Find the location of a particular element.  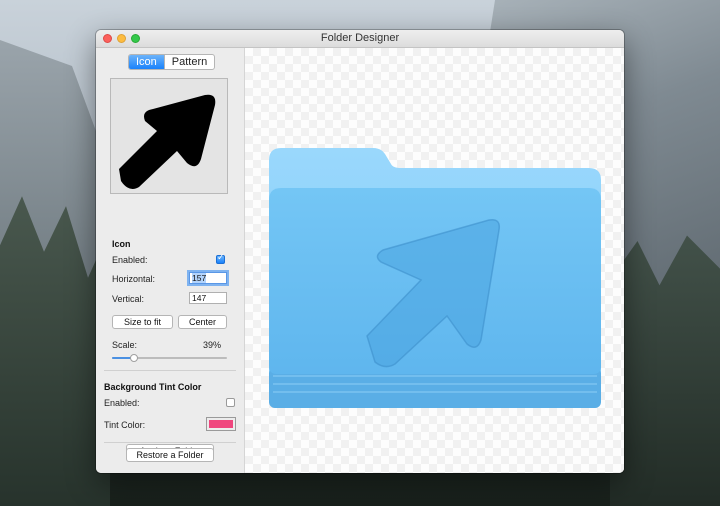

tab-pattern: Pattern is located at coordinates (188, 62).